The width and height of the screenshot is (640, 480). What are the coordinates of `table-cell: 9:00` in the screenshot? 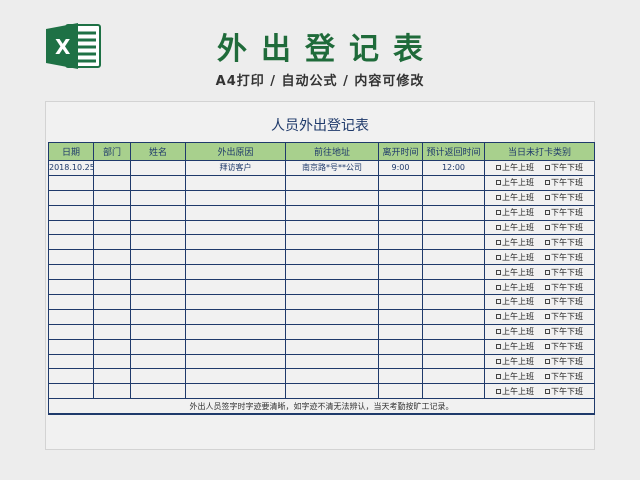 It's located at (400, 168).